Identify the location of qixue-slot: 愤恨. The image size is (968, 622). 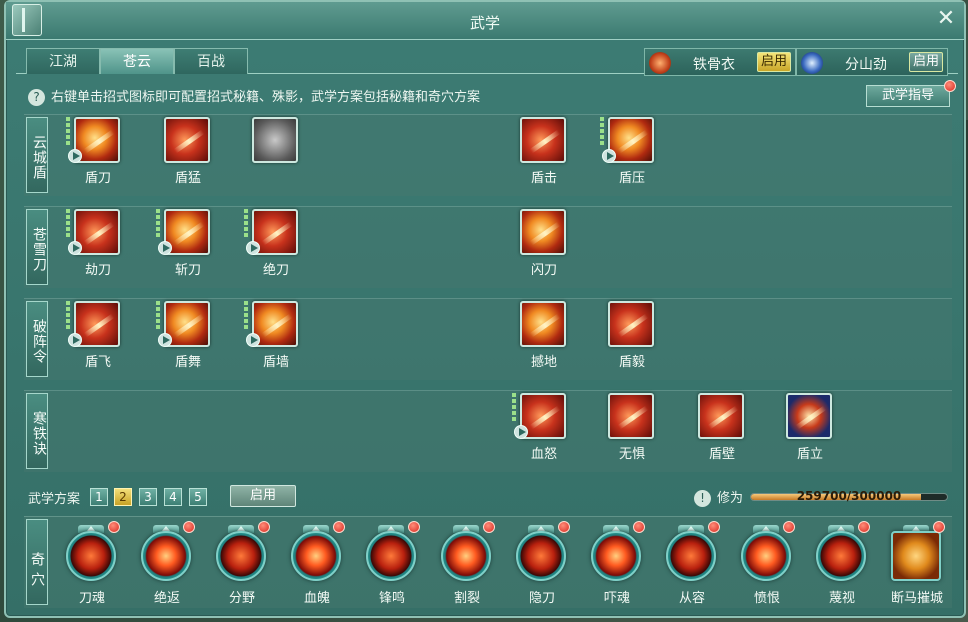
(769, 564).